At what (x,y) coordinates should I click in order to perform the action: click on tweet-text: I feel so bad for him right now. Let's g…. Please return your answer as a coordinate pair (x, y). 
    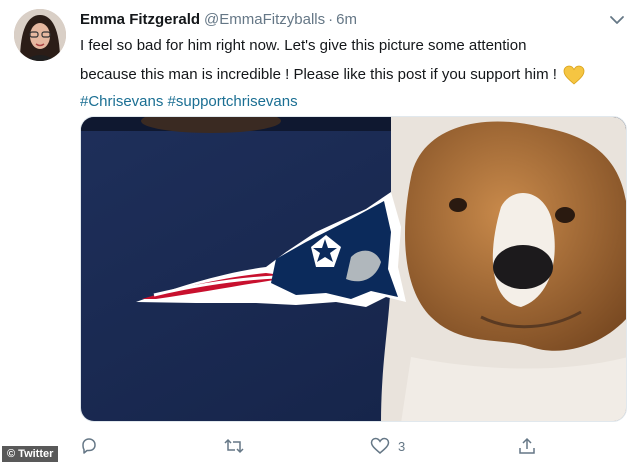
    Looking at the image, I should click on (350, 73).